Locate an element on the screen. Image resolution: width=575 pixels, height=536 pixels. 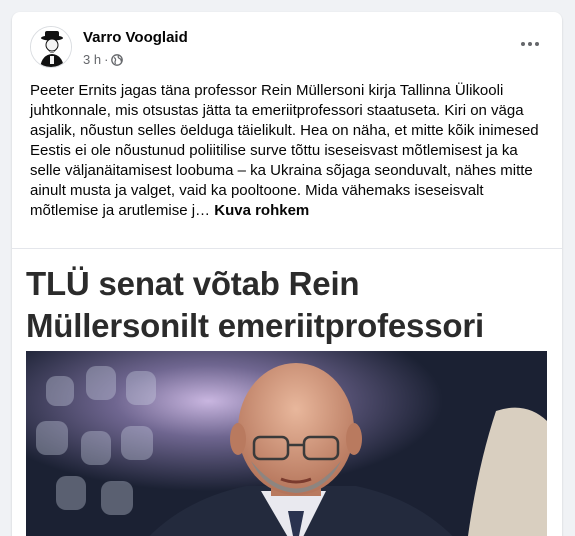
post-header: Varro Vooglaid 3 h · is located at coordinates (287, 43).